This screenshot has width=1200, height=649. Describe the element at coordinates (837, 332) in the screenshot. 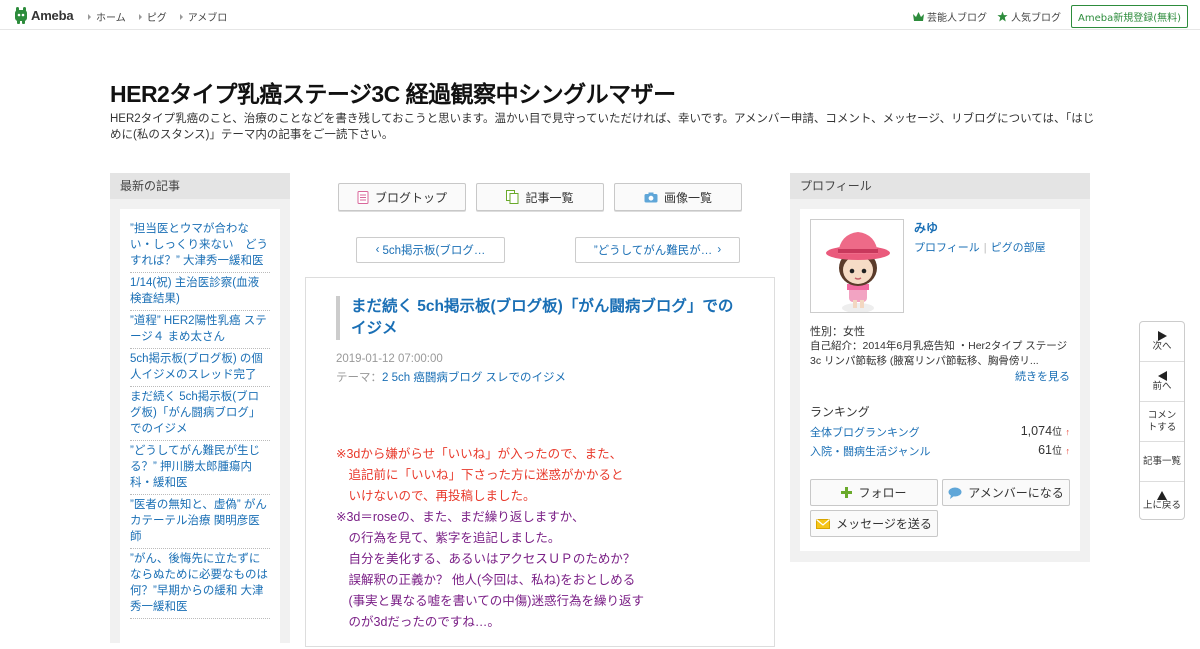

I see `profile-gender: 性別：女性` at that location.